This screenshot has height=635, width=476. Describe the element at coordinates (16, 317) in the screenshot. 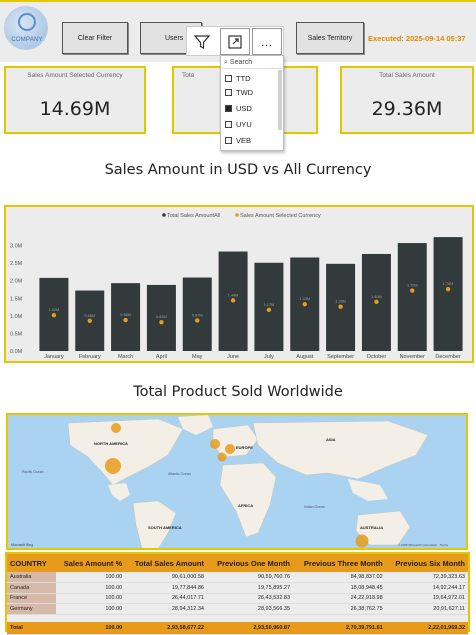

I see `y-tick-label: 1.0M` at that location.